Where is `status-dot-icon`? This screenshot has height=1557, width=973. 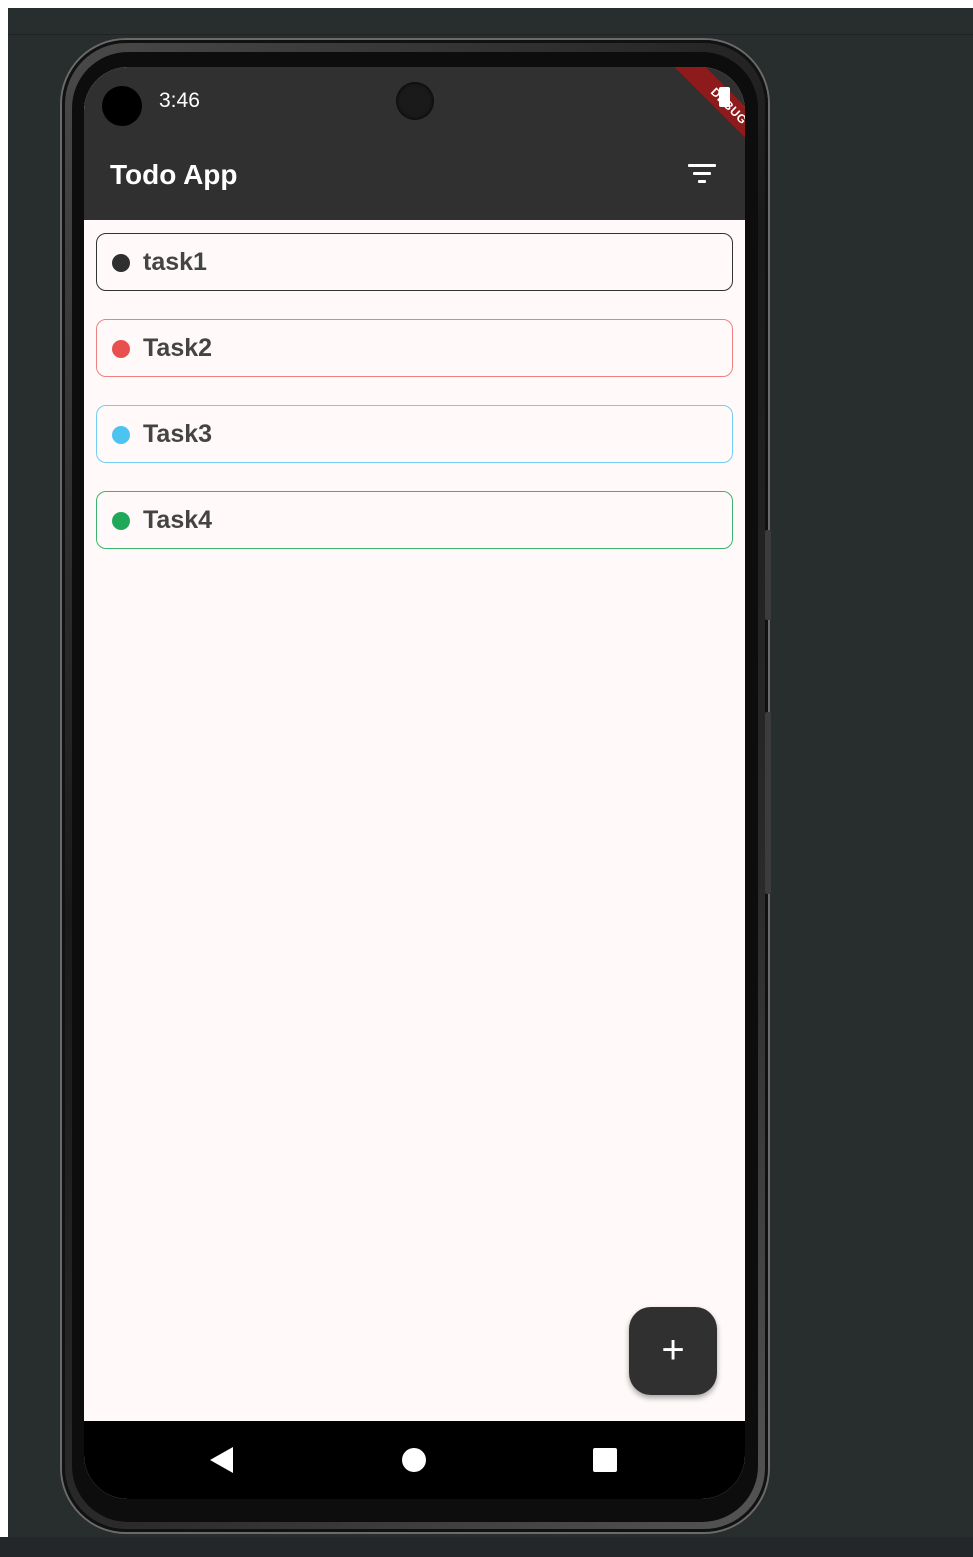 status-dot-icon is located at coordinates (122, 106).